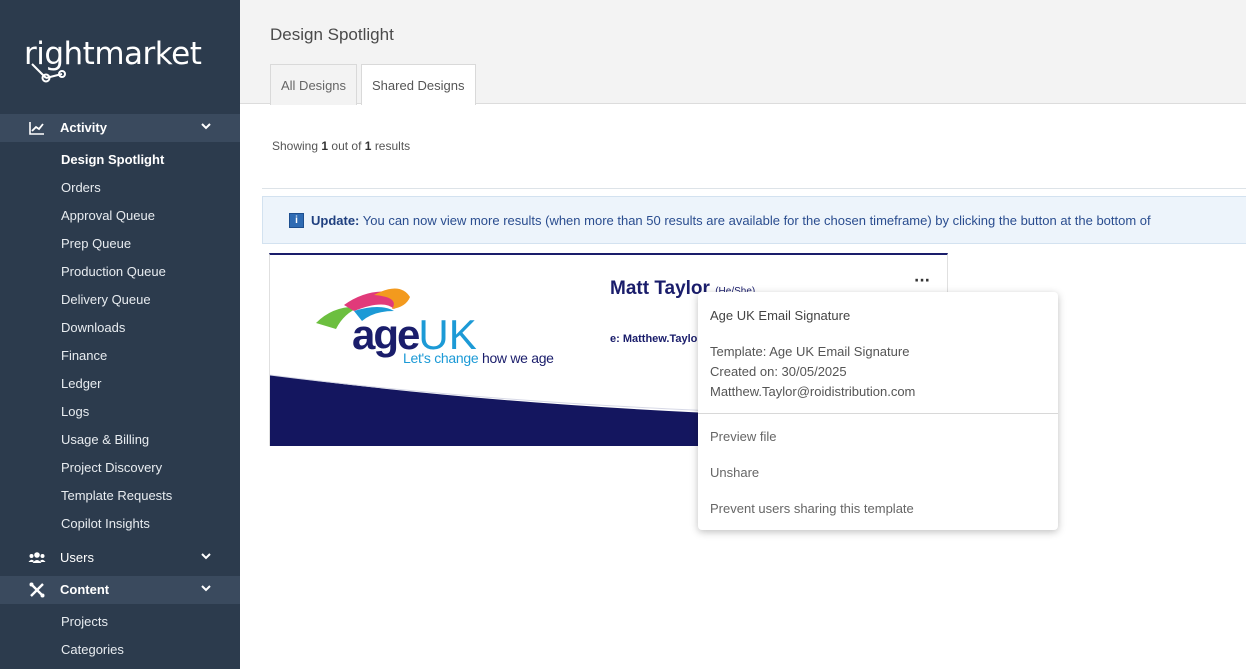 The image size is (1246, 669). I want to click on more-options-icon: ···, so click(922, 281).